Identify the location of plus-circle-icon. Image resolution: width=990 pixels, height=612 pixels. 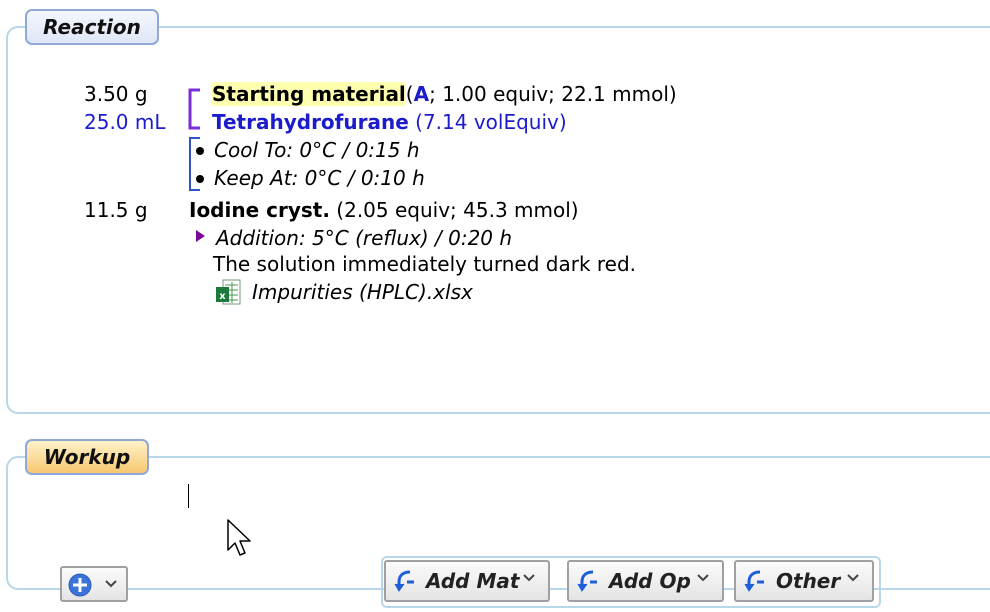
(80, 585).